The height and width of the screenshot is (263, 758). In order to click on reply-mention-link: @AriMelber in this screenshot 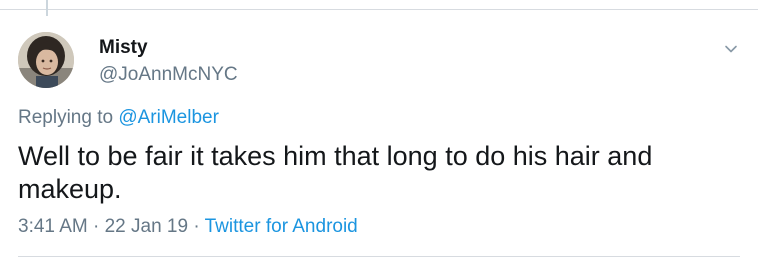, I will do `click(168, 117)`.